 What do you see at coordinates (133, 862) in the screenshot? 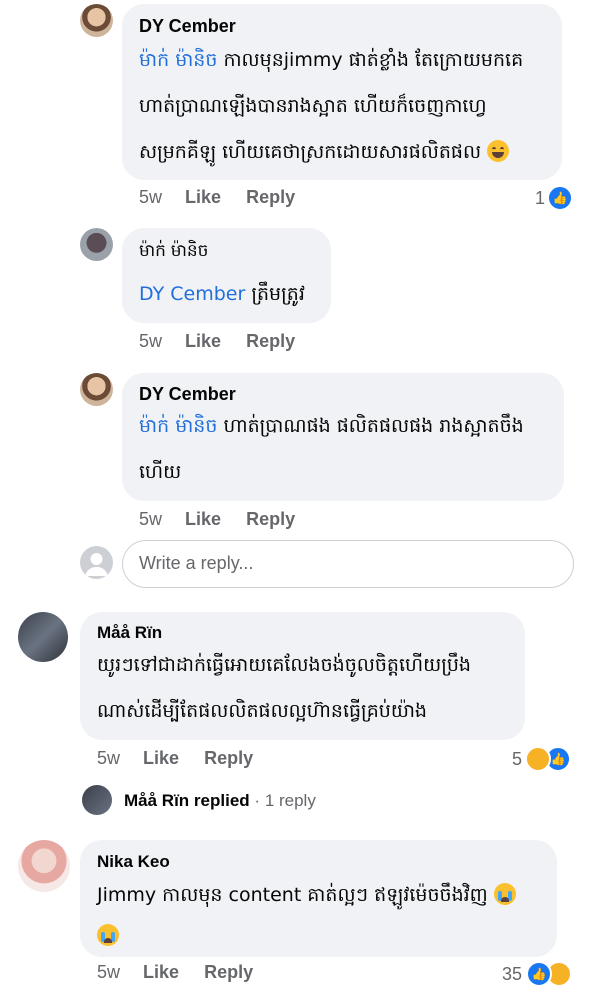
I see `comment-author: Nika Keo` at bounding box center [133, 862].